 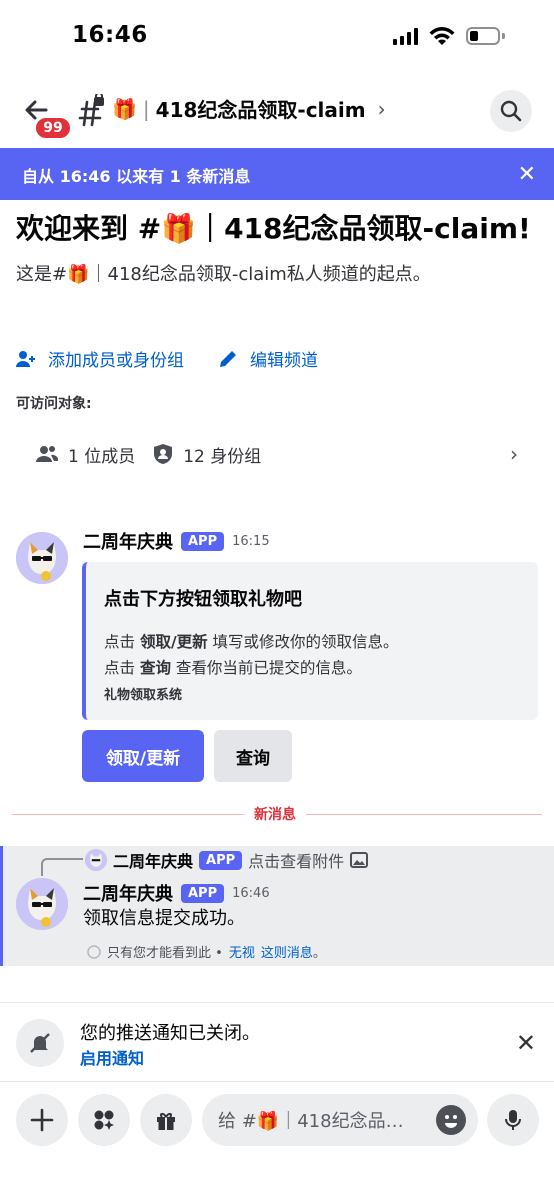 I want to click on reply-reference: 二周年庆典 APP 点击查看附件, so click(x=227, y=860).